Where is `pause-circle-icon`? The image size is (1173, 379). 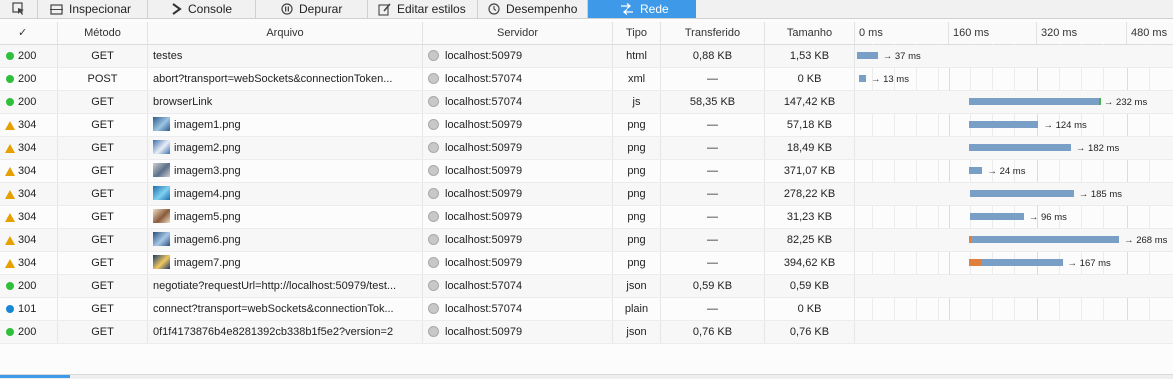
pause-circle-icon is located at coordinates (287, 9).